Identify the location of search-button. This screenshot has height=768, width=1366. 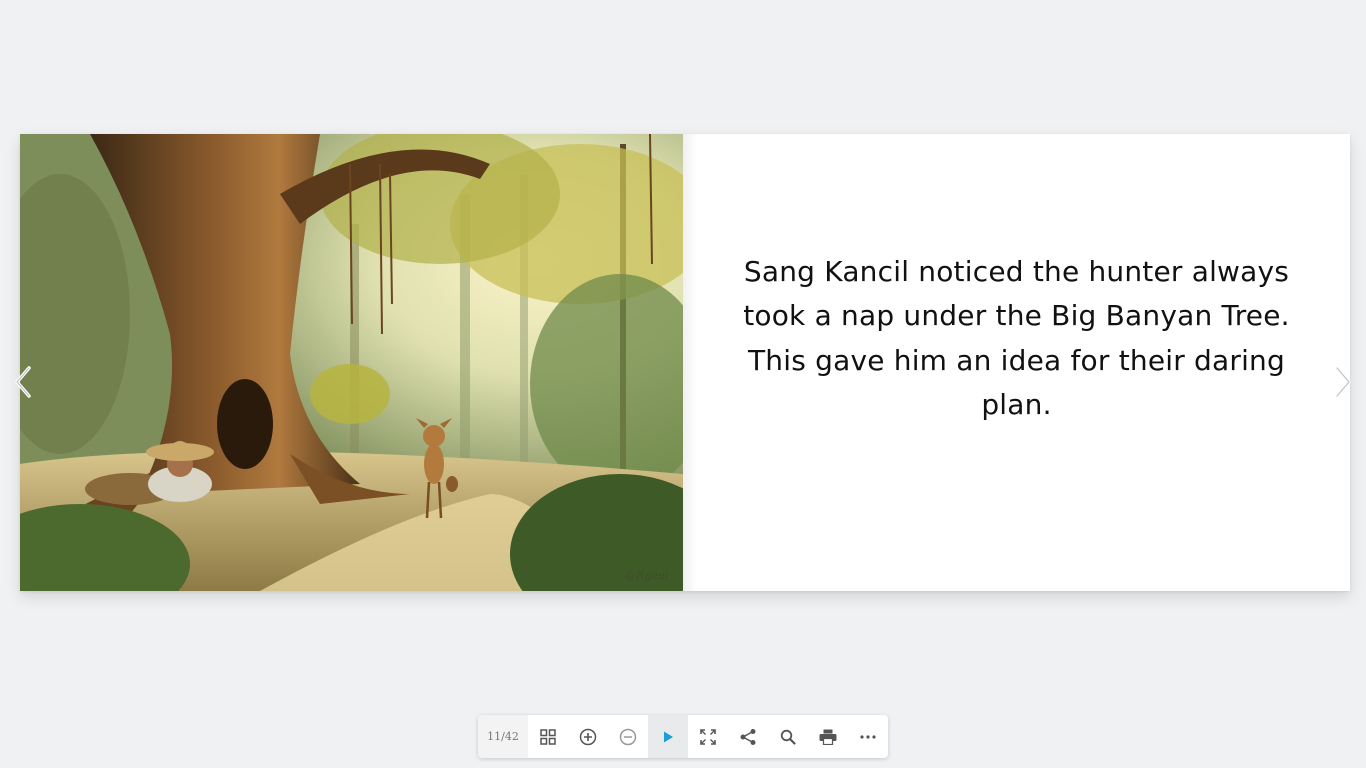
(788, 736).